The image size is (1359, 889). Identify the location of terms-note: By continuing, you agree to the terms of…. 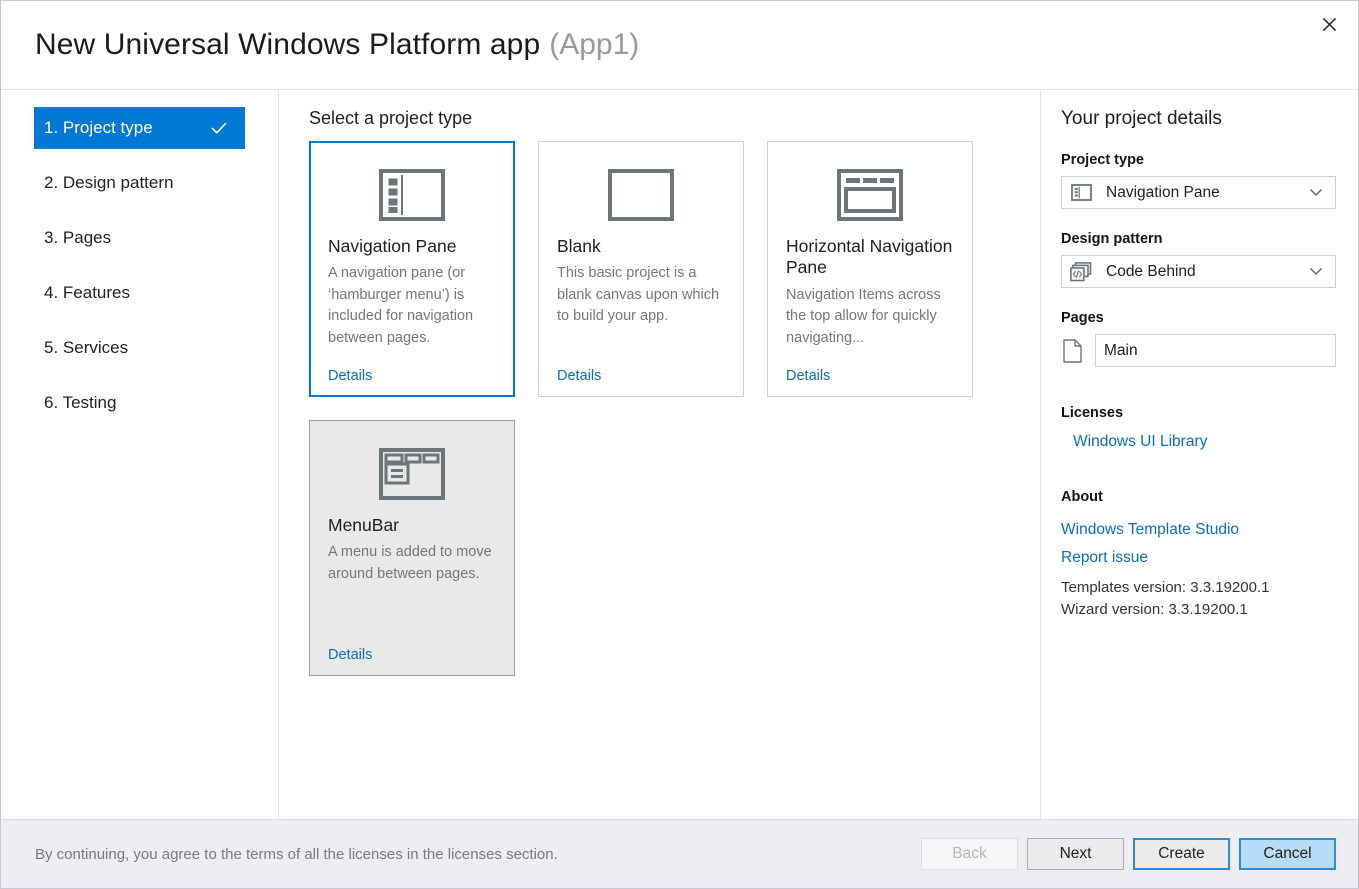
(296, 854).